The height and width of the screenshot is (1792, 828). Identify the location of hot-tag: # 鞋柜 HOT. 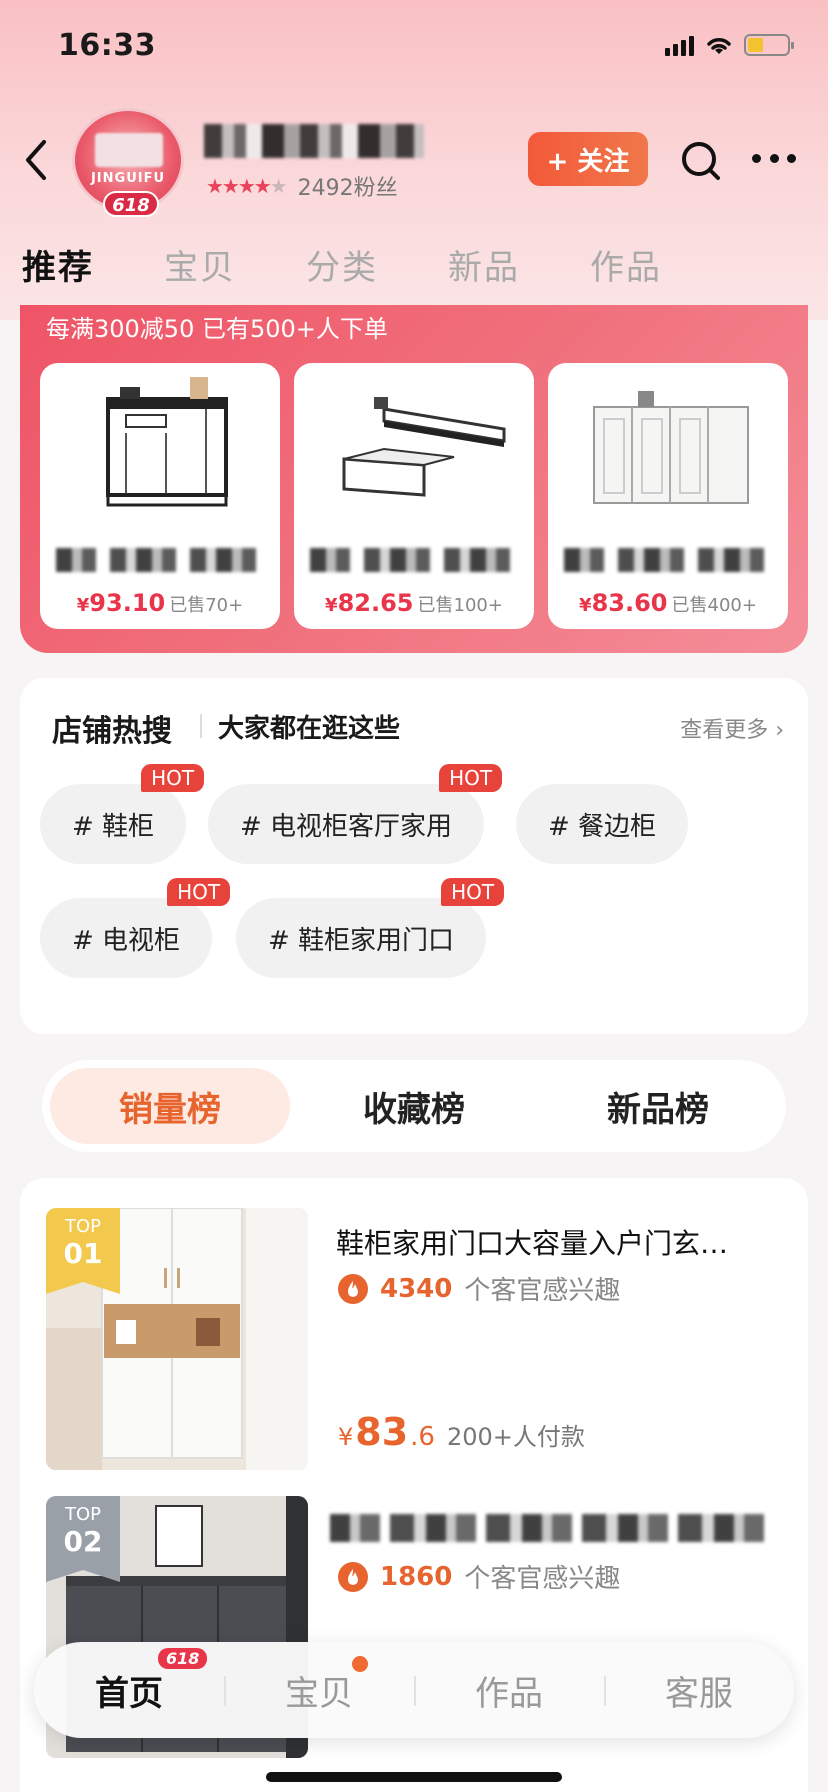
(122, 814).